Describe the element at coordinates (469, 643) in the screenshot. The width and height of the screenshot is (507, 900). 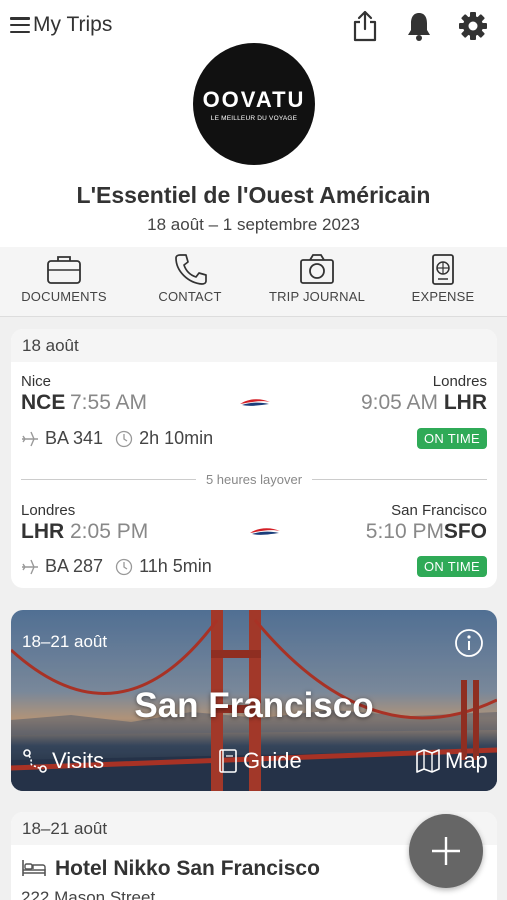
I see `info-icon` at that location.